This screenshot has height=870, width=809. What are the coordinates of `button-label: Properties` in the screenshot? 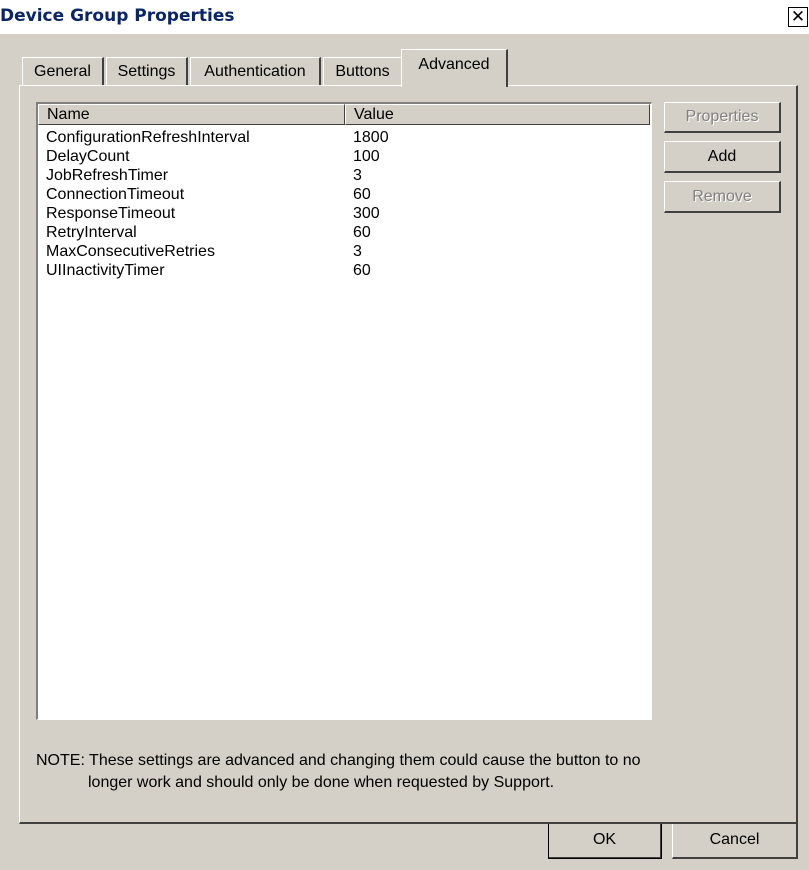 It's located at (722, 116).